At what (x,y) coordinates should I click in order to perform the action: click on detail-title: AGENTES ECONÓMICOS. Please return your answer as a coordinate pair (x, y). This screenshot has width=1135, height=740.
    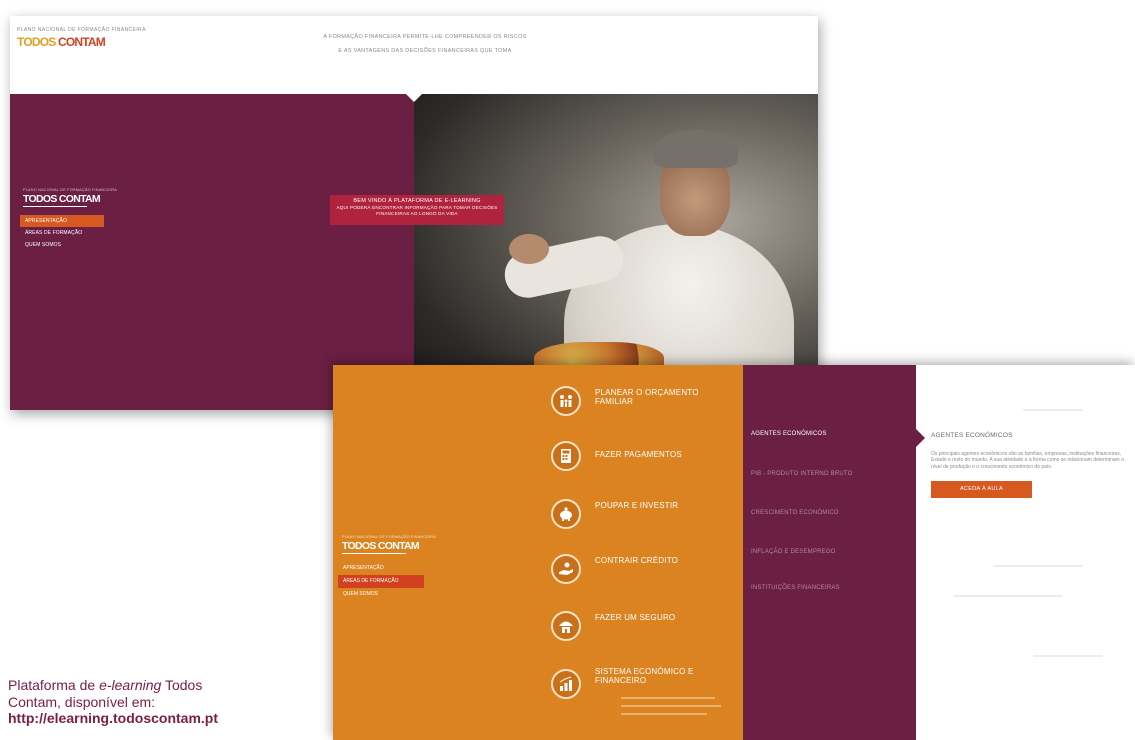
    Looking at the image, I should click on (972, 435).